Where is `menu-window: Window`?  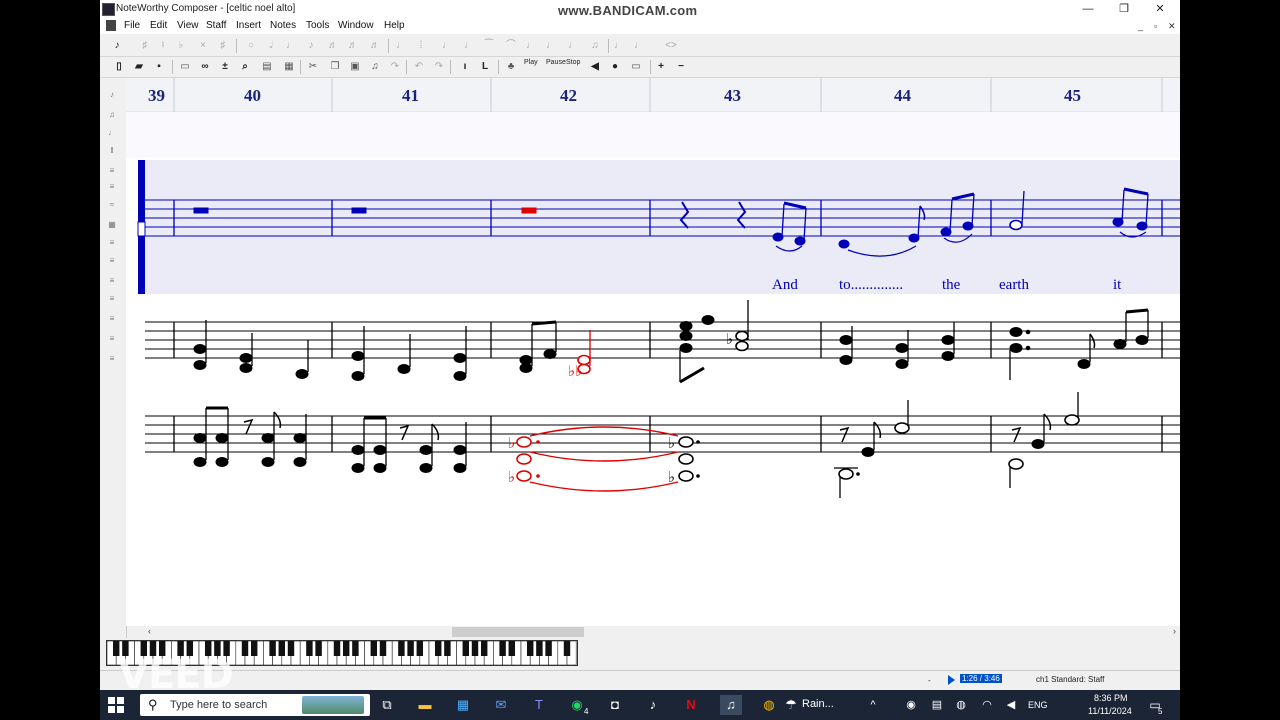 menu-window: Window is located at coordinates (356, 25).